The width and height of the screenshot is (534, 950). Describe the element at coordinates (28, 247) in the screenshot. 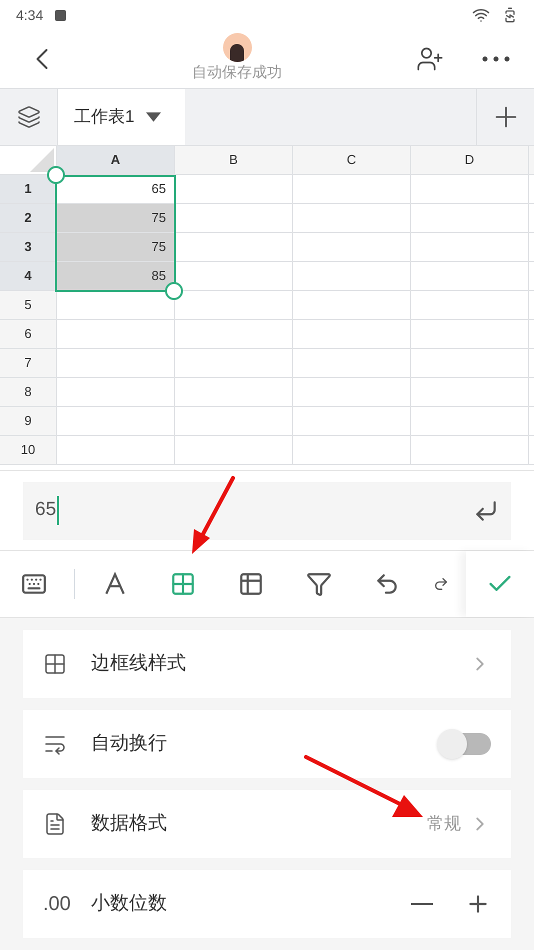

I see `row-header: 3` at that location.